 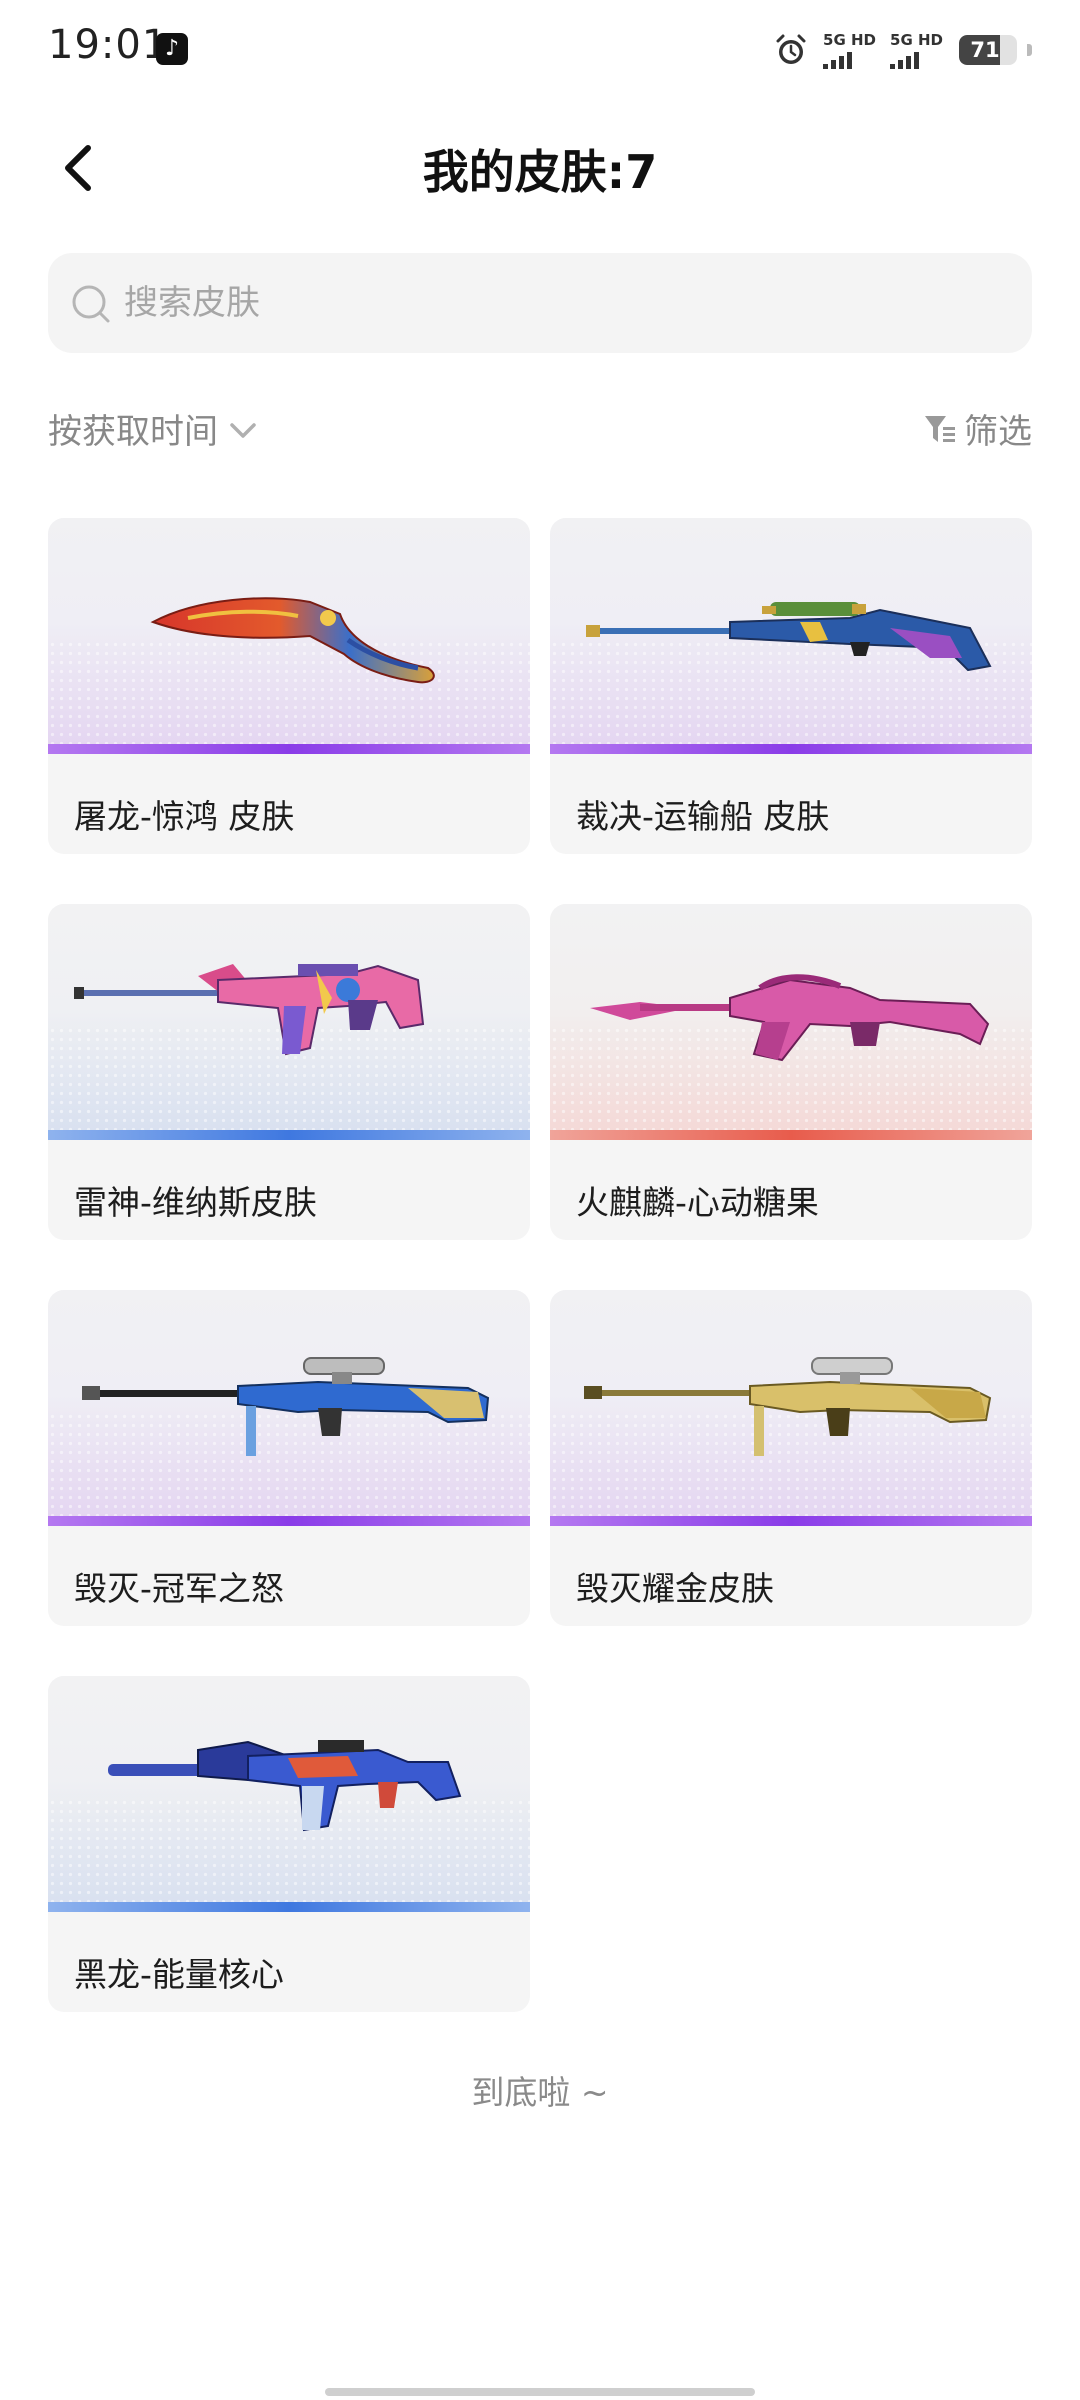 What do you see at coordinates (849, 50) in the screenshot?
I see `network-1: 5G HD` at bounding box center [849, 50].